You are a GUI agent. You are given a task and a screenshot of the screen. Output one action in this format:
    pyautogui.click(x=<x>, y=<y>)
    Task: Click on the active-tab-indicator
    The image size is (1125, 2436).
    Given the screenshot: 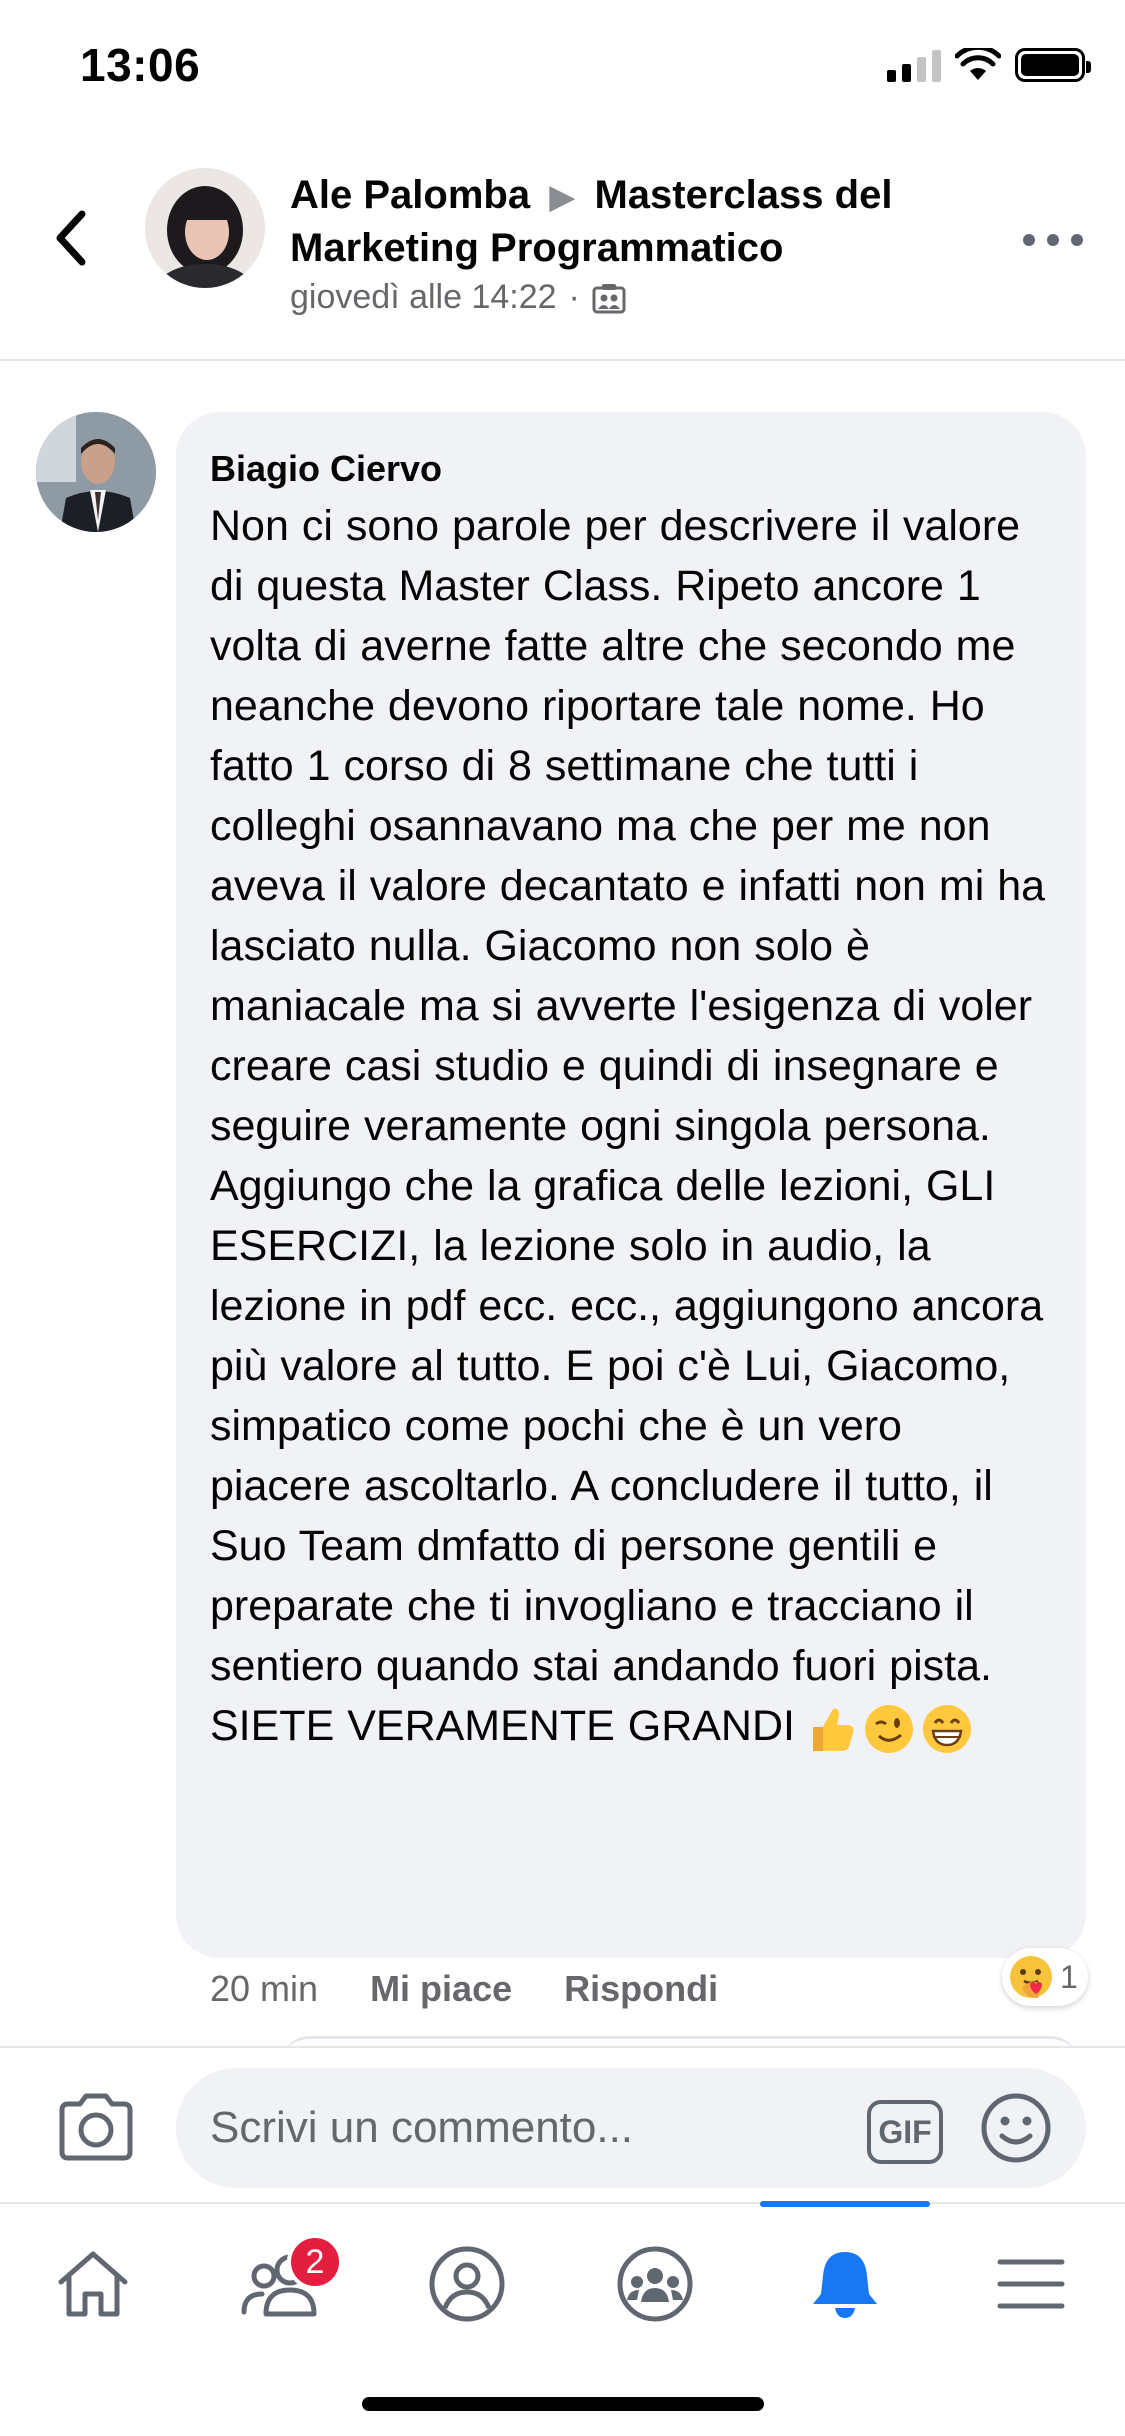 What is the action you would take?
    pyautogui.click(x=845, y=2204)
    